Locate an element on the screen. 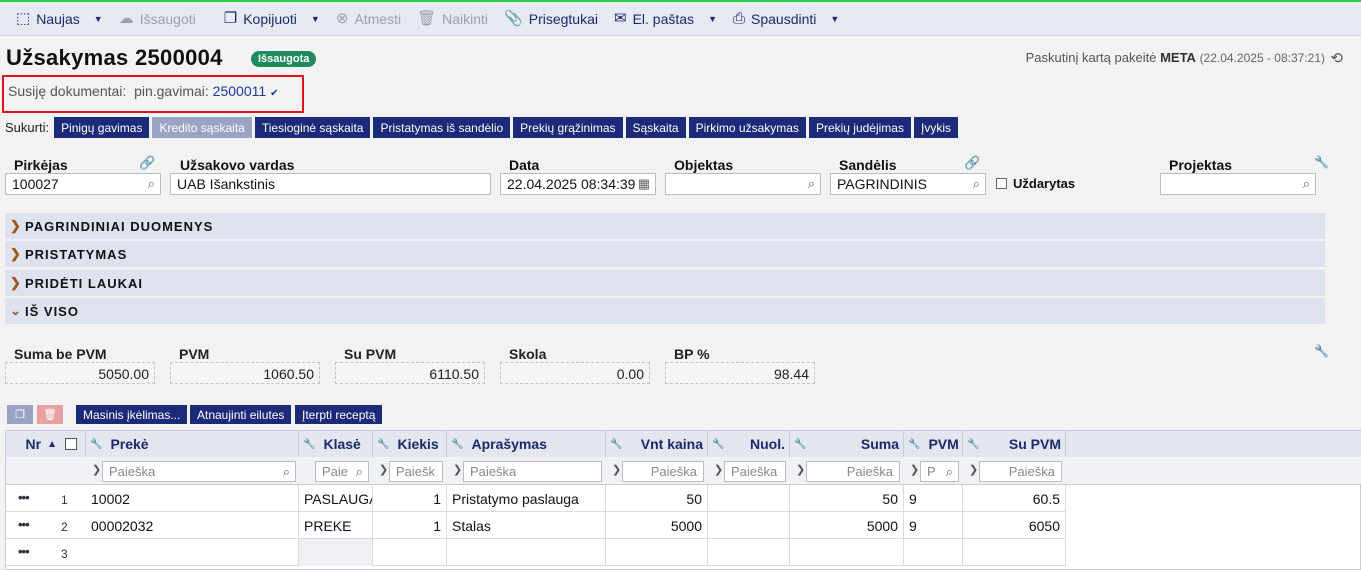 This screenshot has width=1361, height=570. object-field: ⌕ is located at coordinates (743, 184).